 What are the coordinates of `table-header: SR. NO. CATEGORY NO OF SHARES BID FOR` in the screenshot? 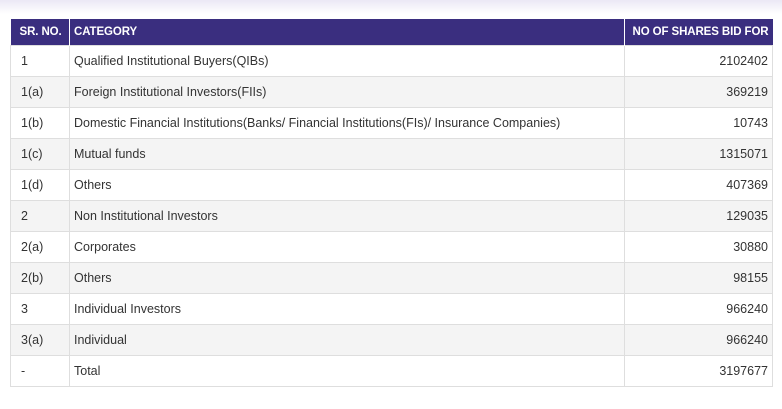 It's located at (391, 32).